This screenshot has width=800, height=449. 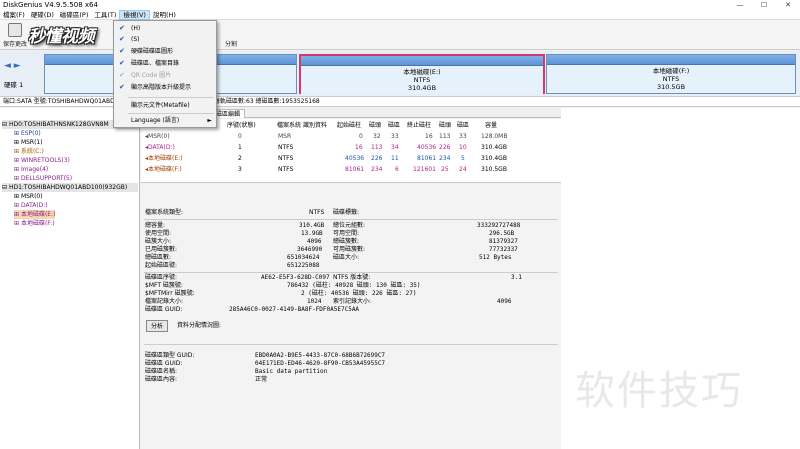 I want to click on disk-nav-arrows: ◄ ►, so click(x=12, y=66).